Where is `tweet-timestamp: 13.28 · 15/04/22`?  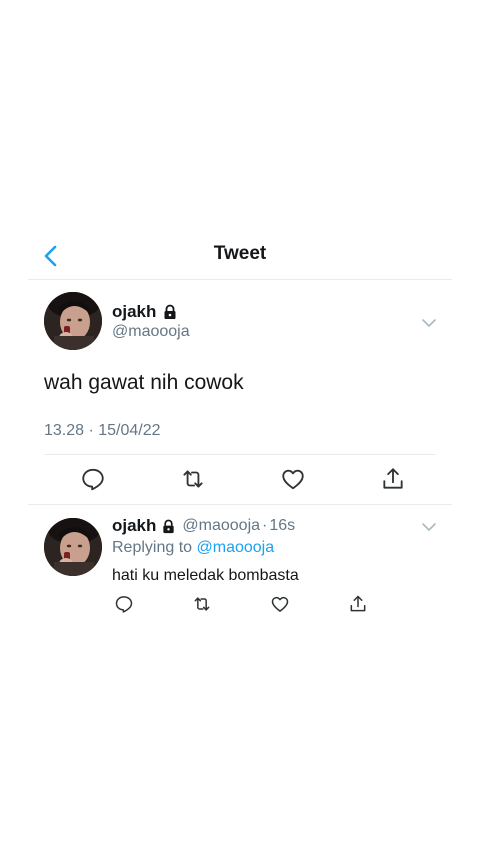
tweet-timestamp: 13.28 · 15/04/22 is located at coordinates (102, 430).